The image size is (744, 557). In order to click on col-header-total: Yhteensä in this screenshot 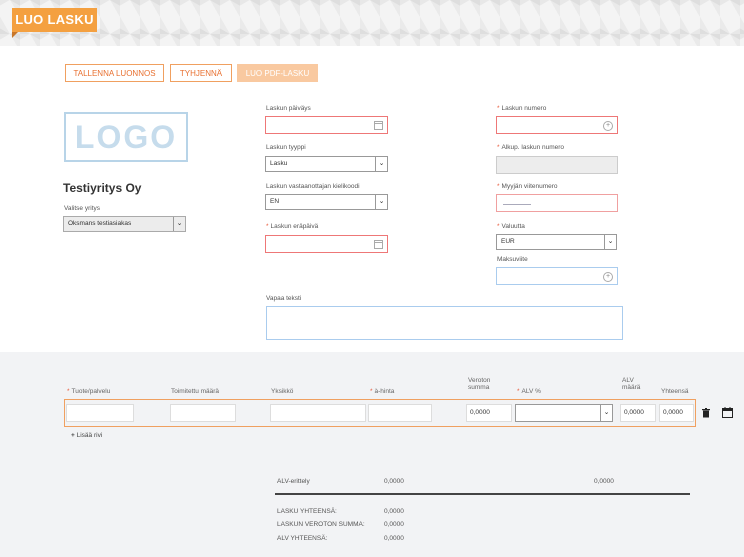, I will do `click(675, 391)`.